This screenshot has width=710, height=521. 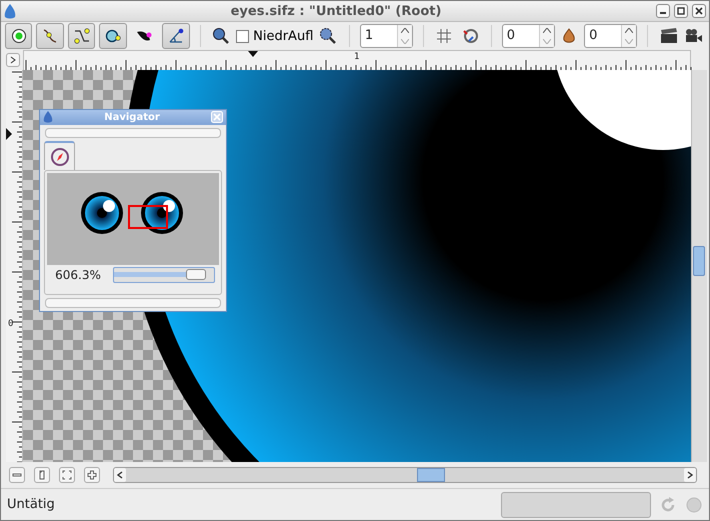 I want to click on zoom-out-button, so click(x=17, y=475).